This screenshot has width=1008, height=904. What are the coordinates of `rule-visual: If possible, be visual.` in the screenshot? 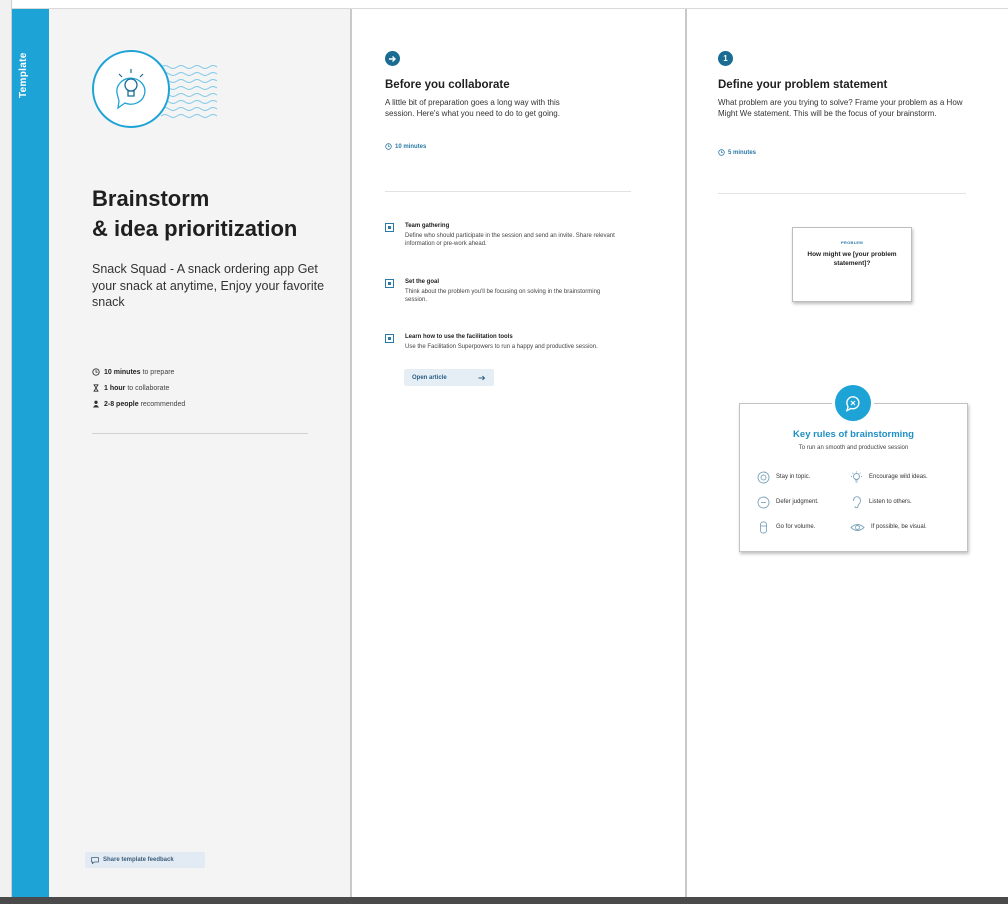 It's located at (888, 527).